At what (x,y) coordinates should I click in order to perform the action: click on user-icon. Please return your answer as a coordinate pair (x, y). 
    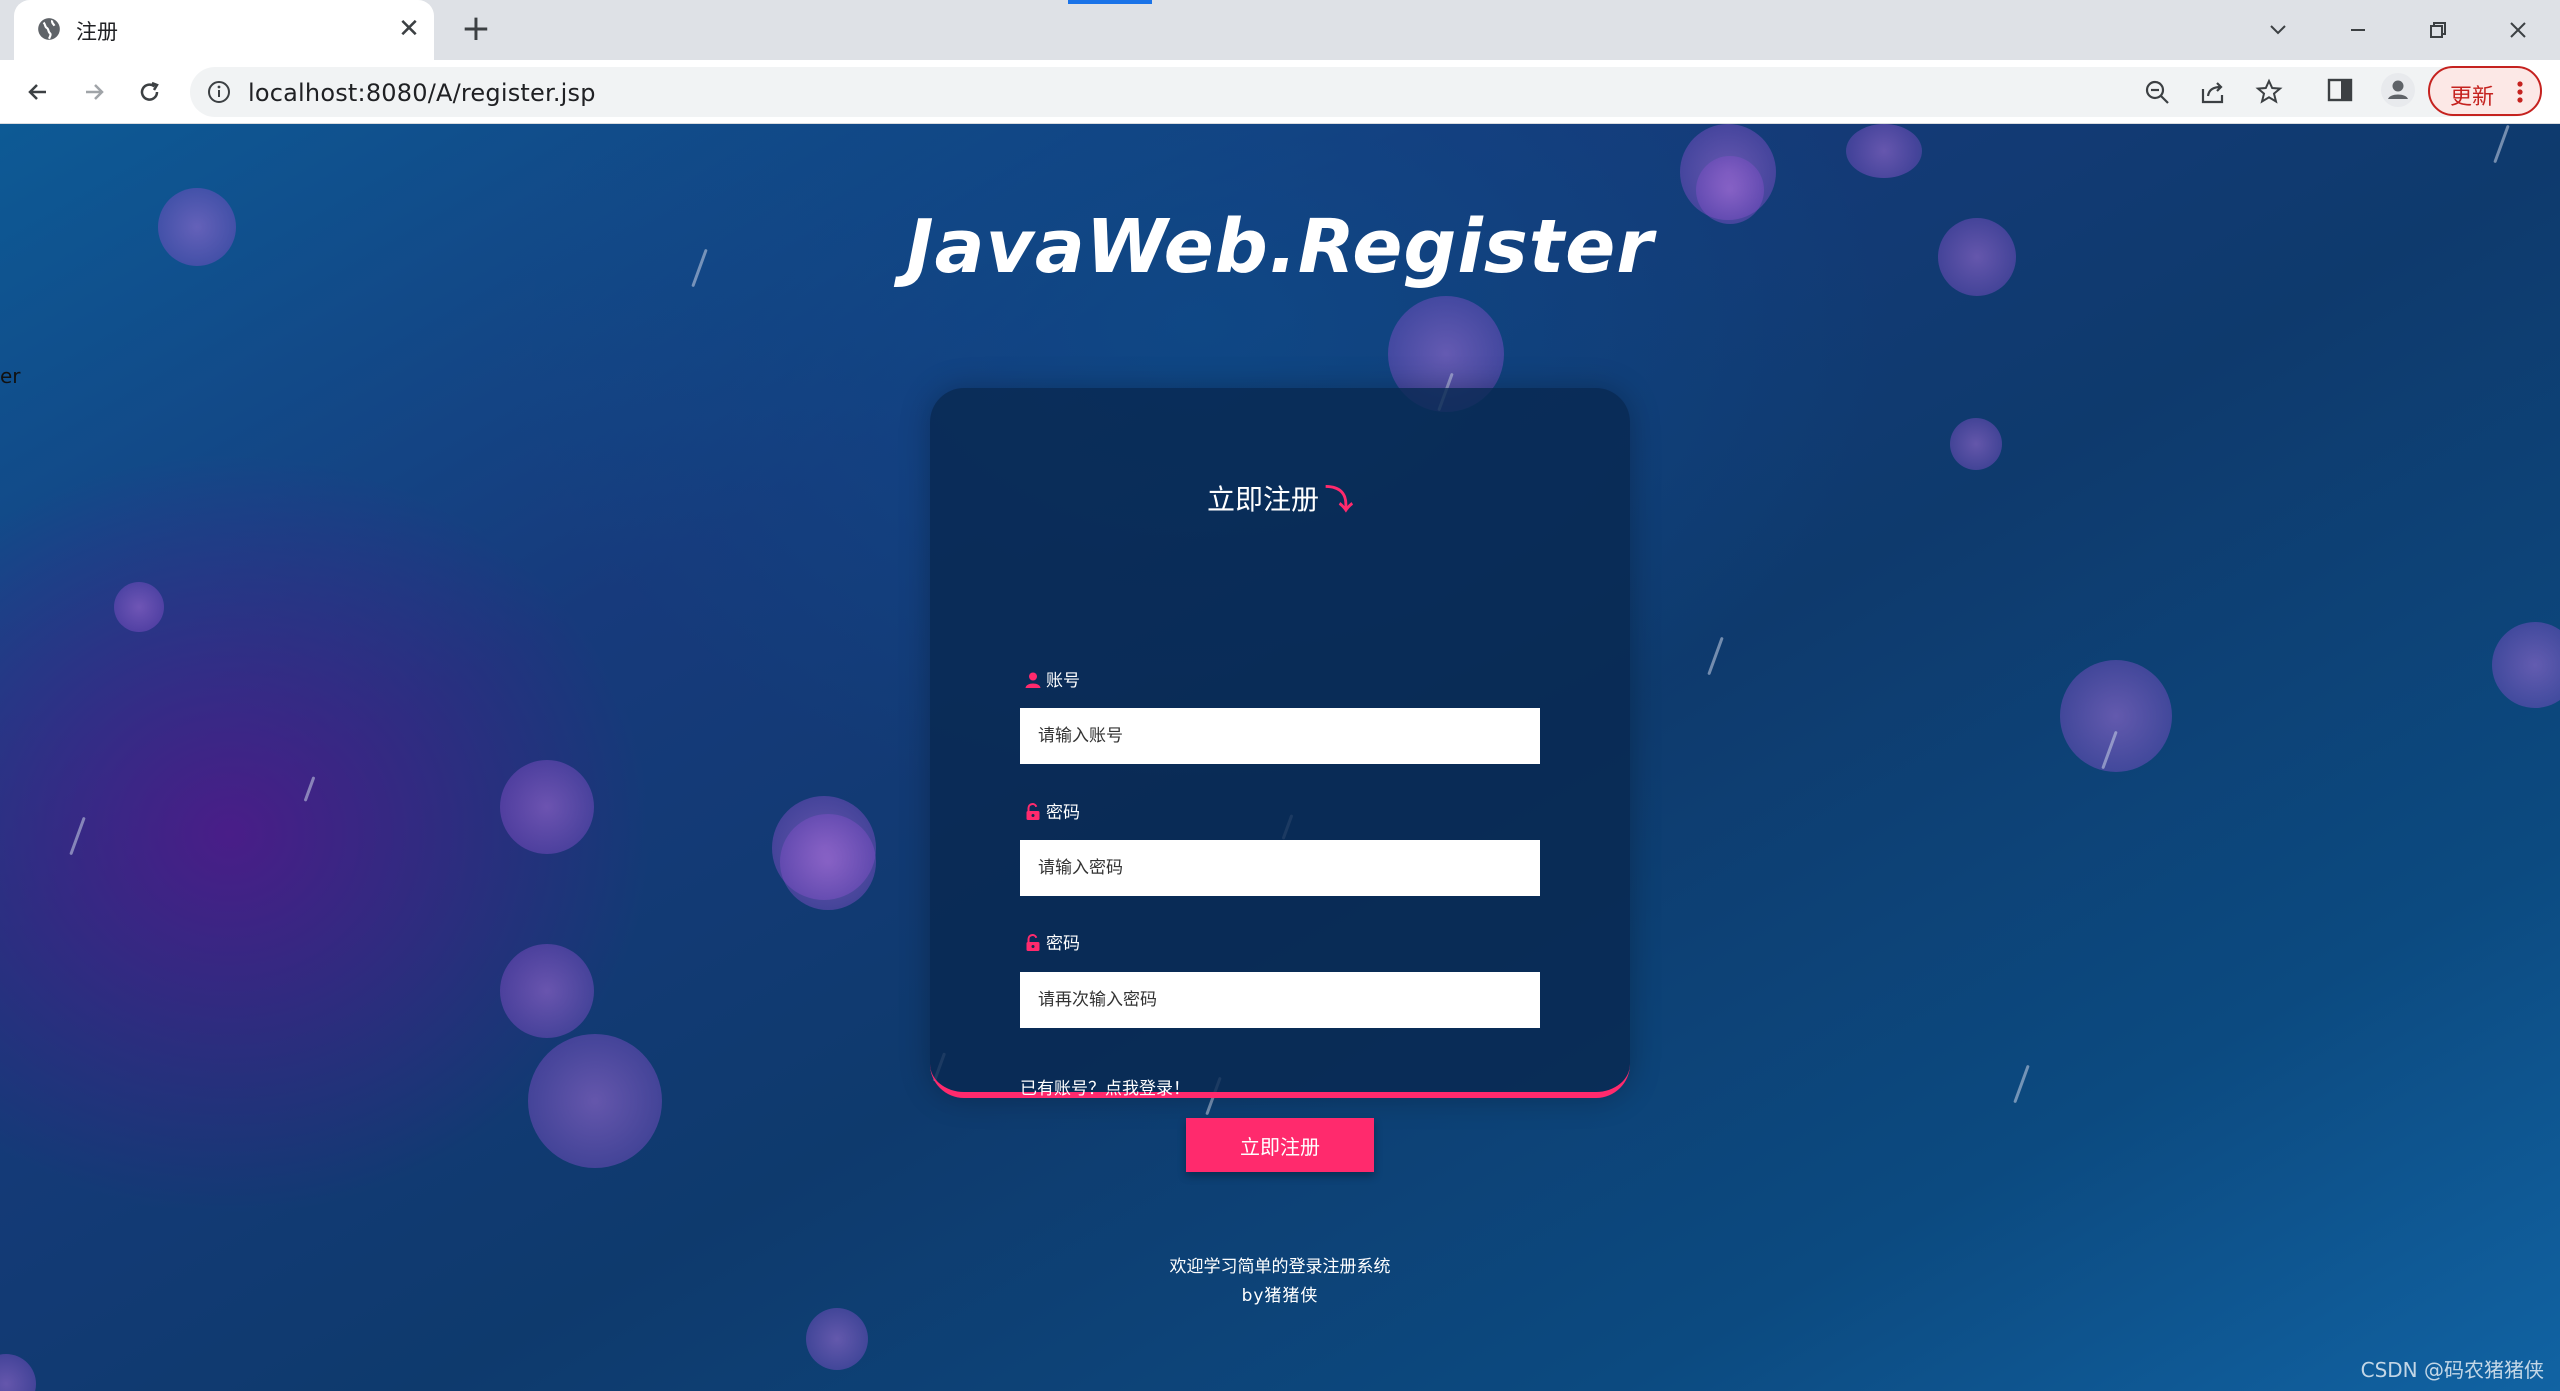
    Looking at the image, I should click on (1033, 680).